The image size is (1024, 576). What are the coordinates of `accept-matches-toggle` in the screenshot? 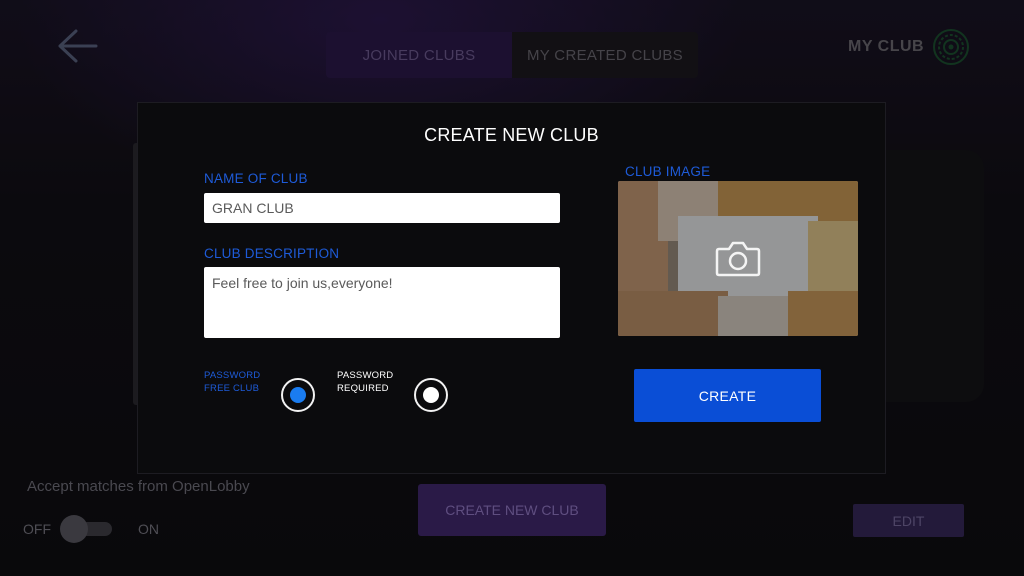 It's located at (86, 529).